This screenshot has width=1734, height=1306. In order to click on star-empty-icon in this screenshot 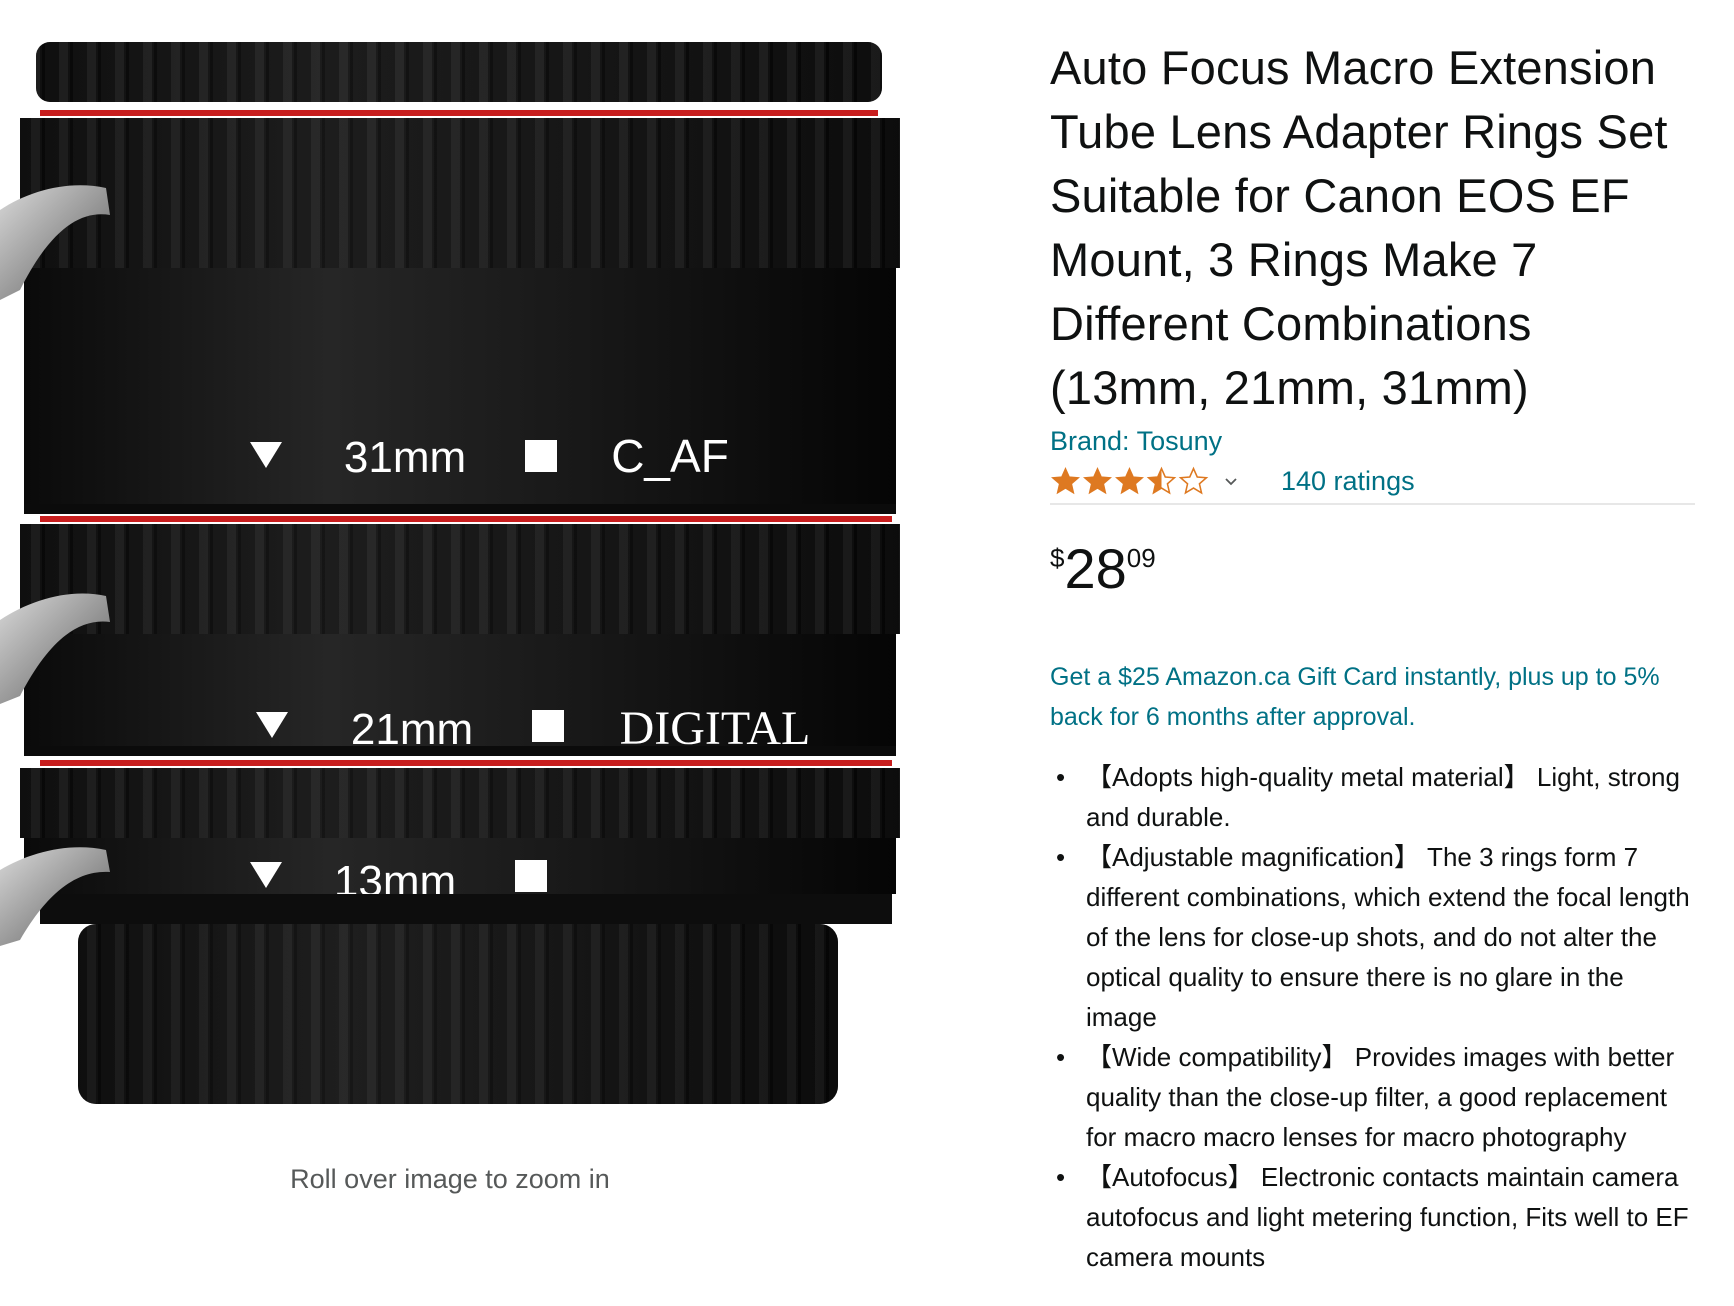, I will do `click(1193, 480)`.